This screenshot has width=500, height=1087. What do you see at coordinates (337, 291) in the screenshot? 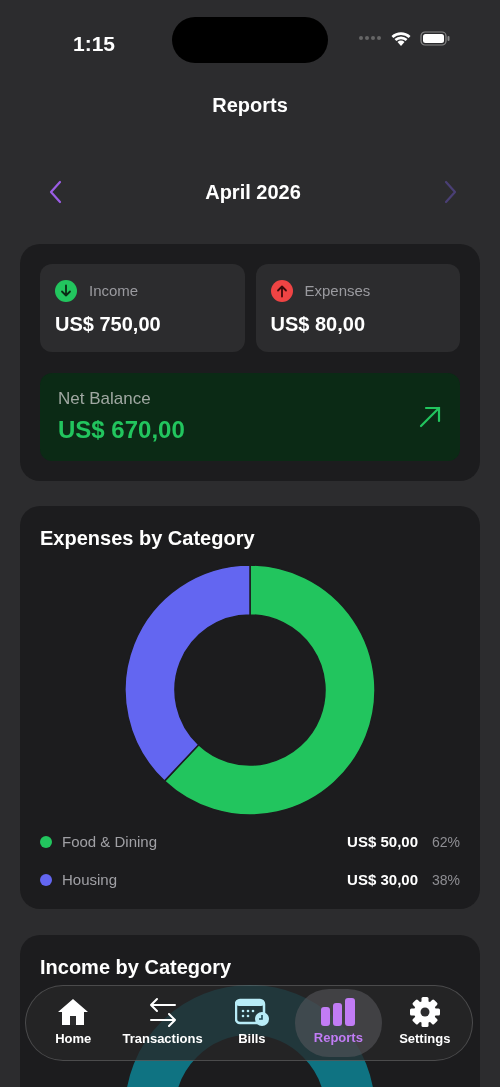
I see `tile-label: Expenses` at bounding box center [337, 291].